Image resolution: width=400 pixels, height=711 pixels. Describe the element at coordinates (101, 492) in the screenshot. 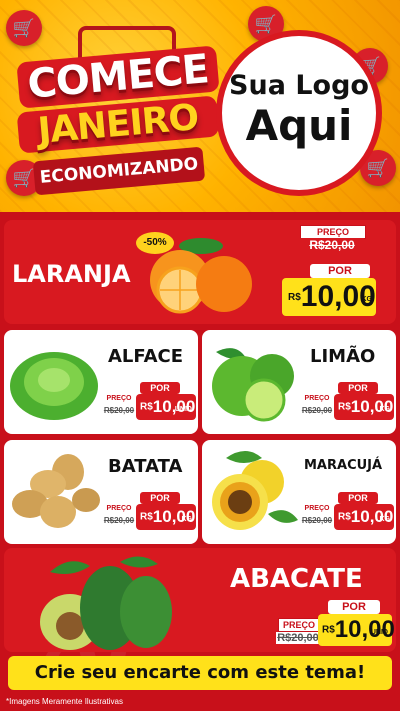

I see `product-card-batata: BATATA PREÇO R$20,00 POR R$10,00 KG` at that location.